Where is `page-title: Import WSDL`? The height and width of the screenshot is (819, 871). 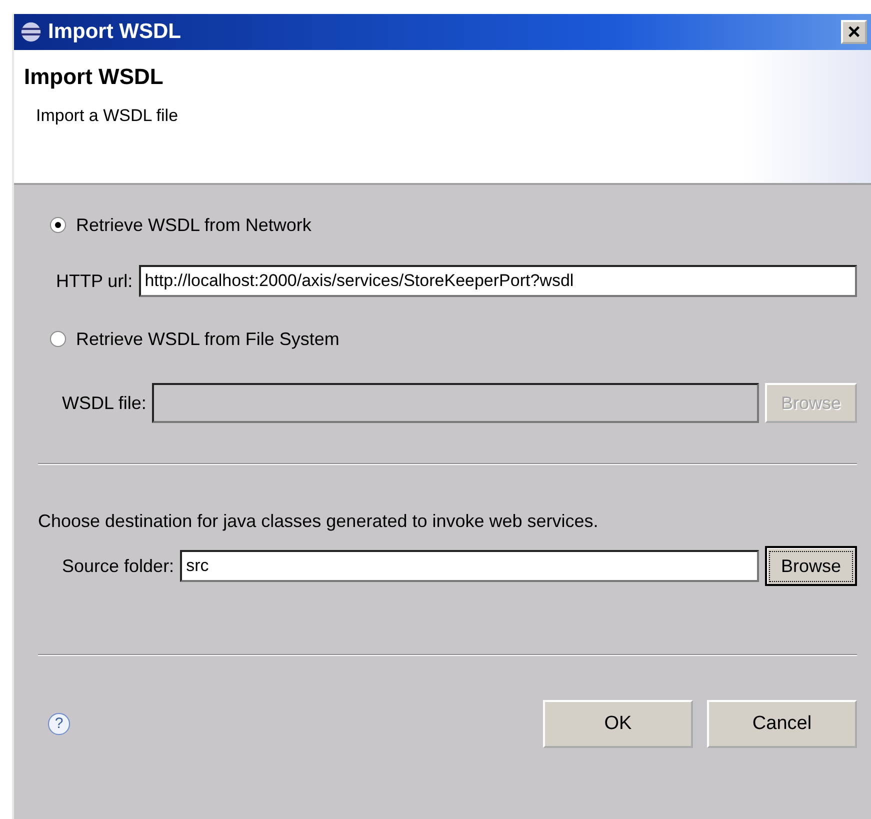 page-title: Import WSDL is located at coordinates (94, 77).